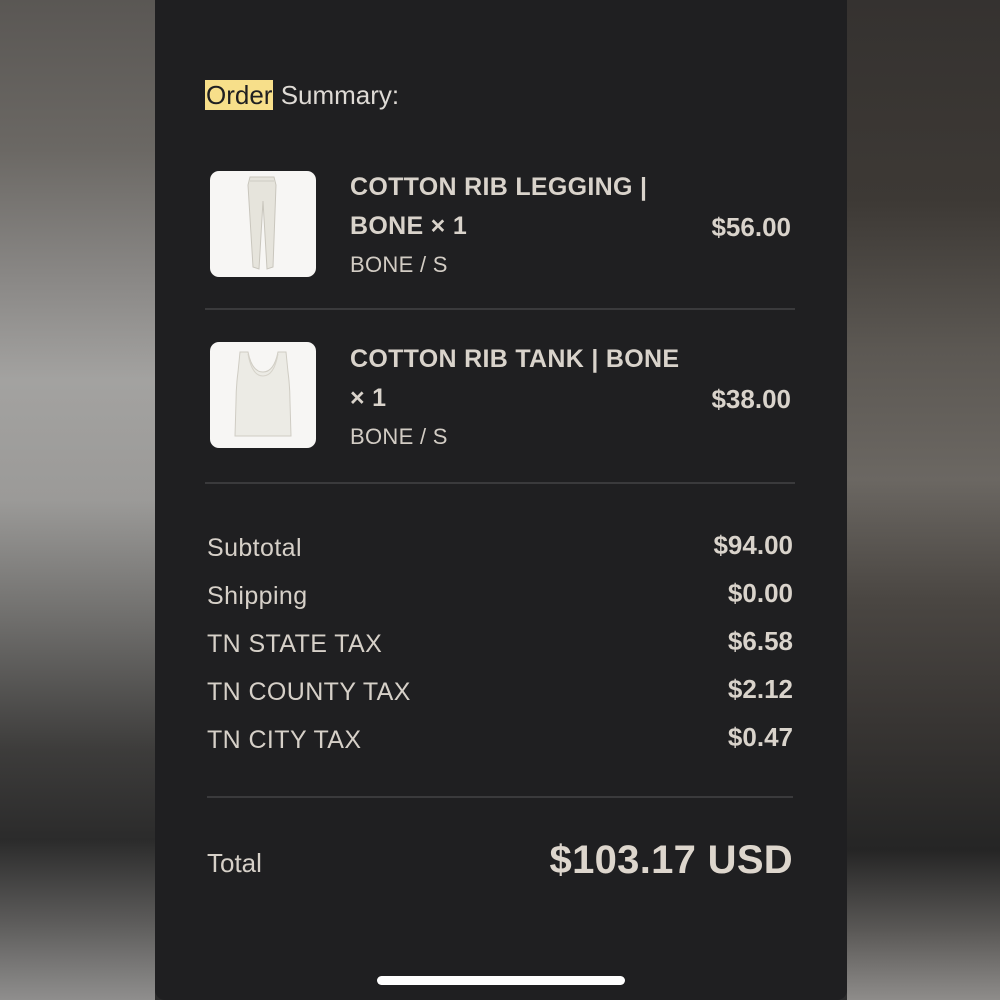  What do you see at coordinates (500, 739) in the screenshot?
I see `city-tax-row: TN CITY TAX $0.47` at bounding box center [500, 739].